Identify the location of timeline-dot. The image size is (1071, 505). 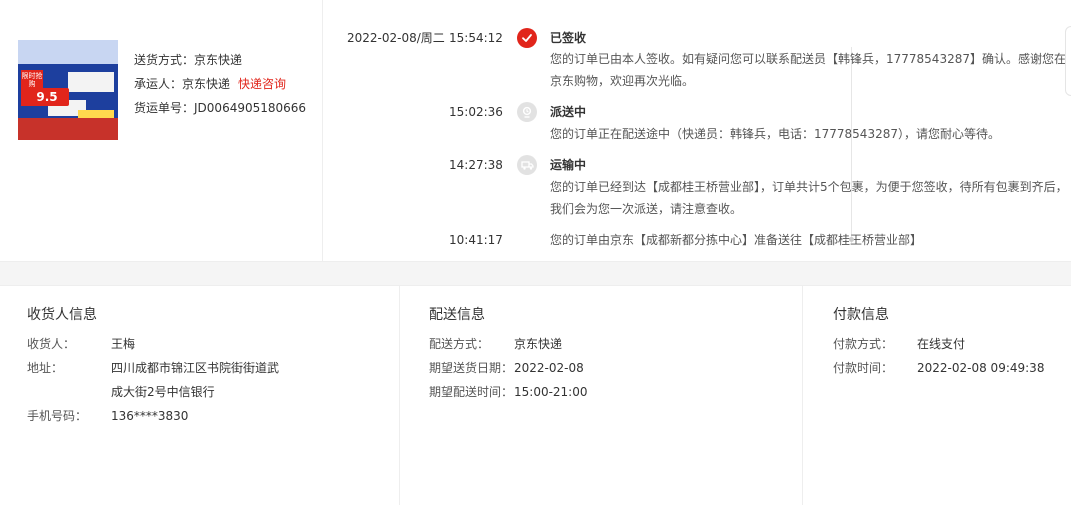
(851, 239).